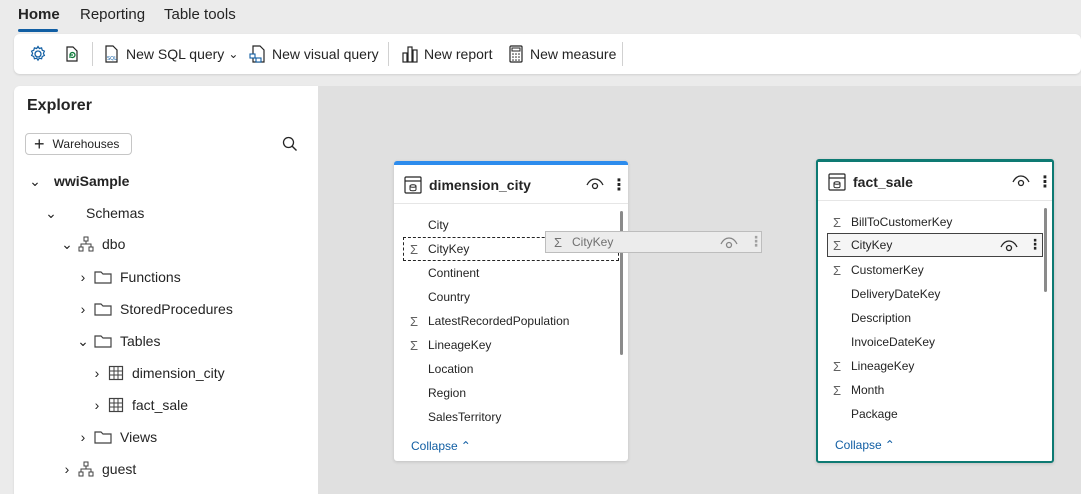 This screenshot has height=494, width=1081. Describe the element at coordinates (881, 318) in the screenshot. I see `column-name: Description` at that location.